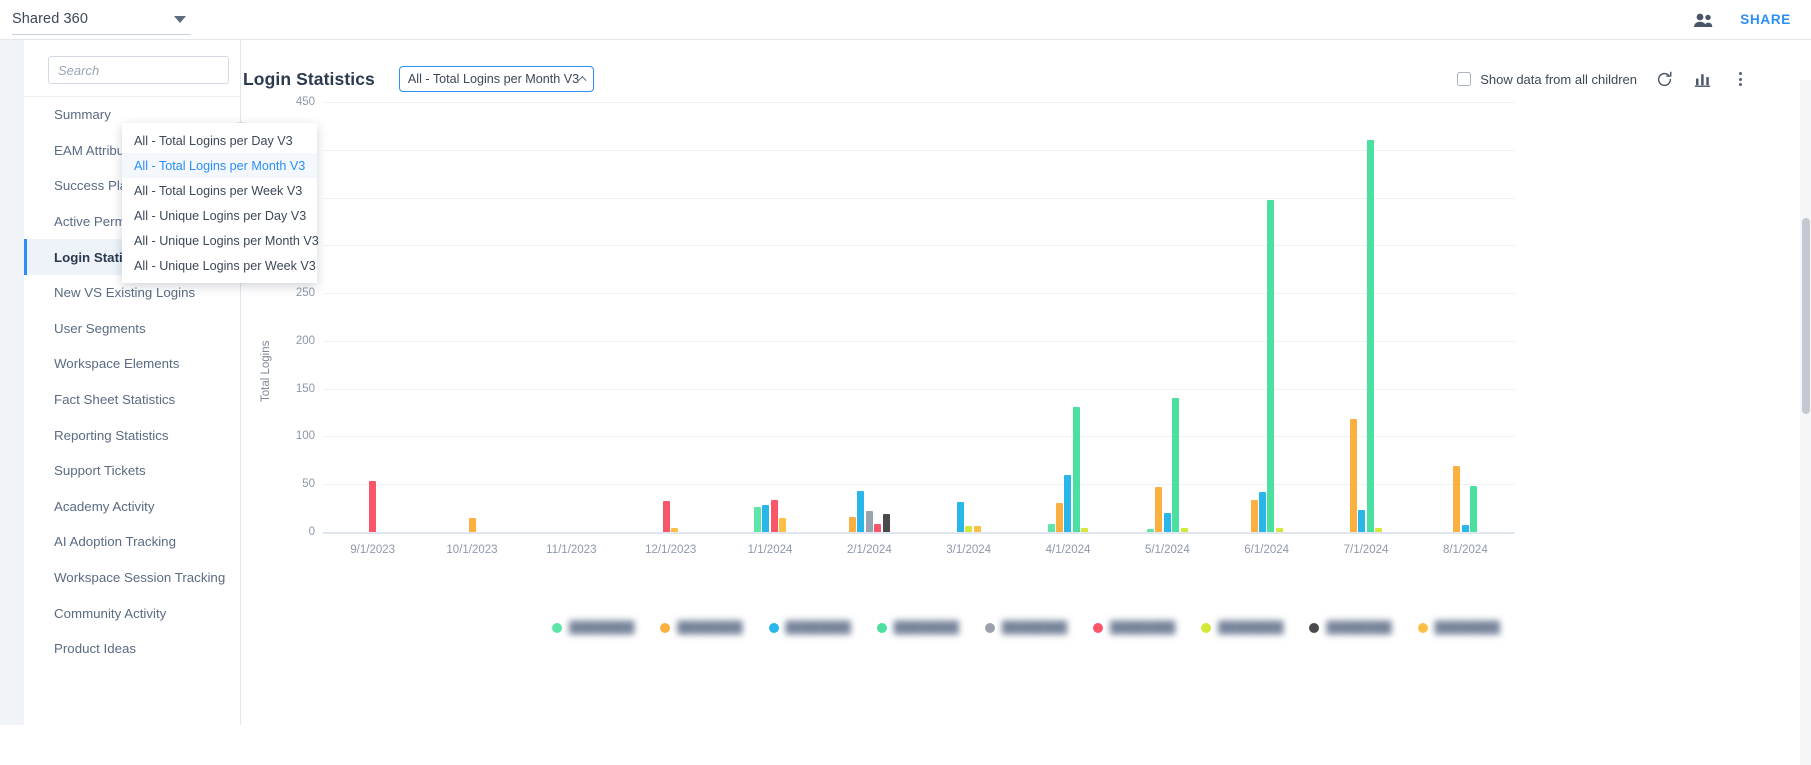 The width and height of the screenshot is (1811, 765). I want to click on sidebar-item-ai-adoption-tracking: AI Adoption Tracking, so click(132, 542).